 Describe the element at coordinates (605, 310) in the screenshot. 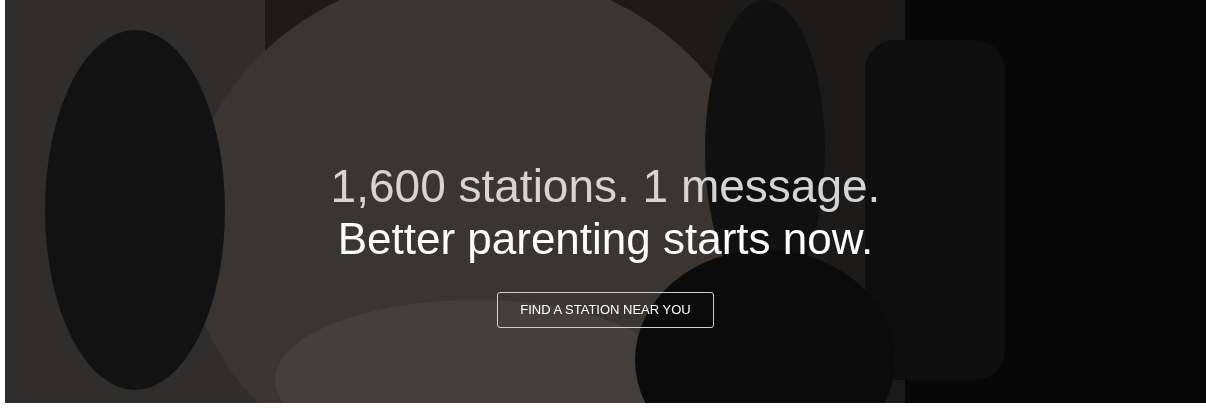

I see `find-station-button: FIND A STATION NEAR YOU` at that location.